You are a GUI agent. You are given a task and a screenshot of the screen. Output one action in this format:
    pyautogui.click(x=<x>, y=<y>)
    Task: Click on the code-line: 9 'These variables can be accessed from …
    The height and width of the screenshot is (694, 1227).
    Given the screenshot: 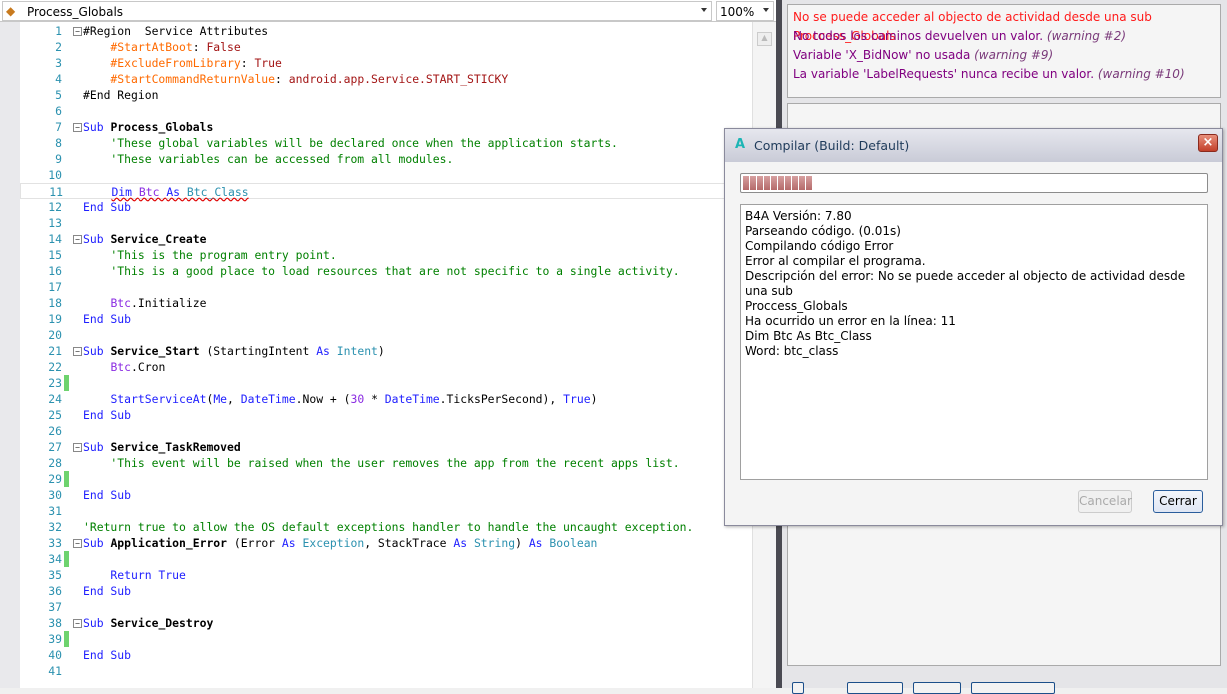 What is the action you would take?
    pyautogui.click(x=386, y=159)
    